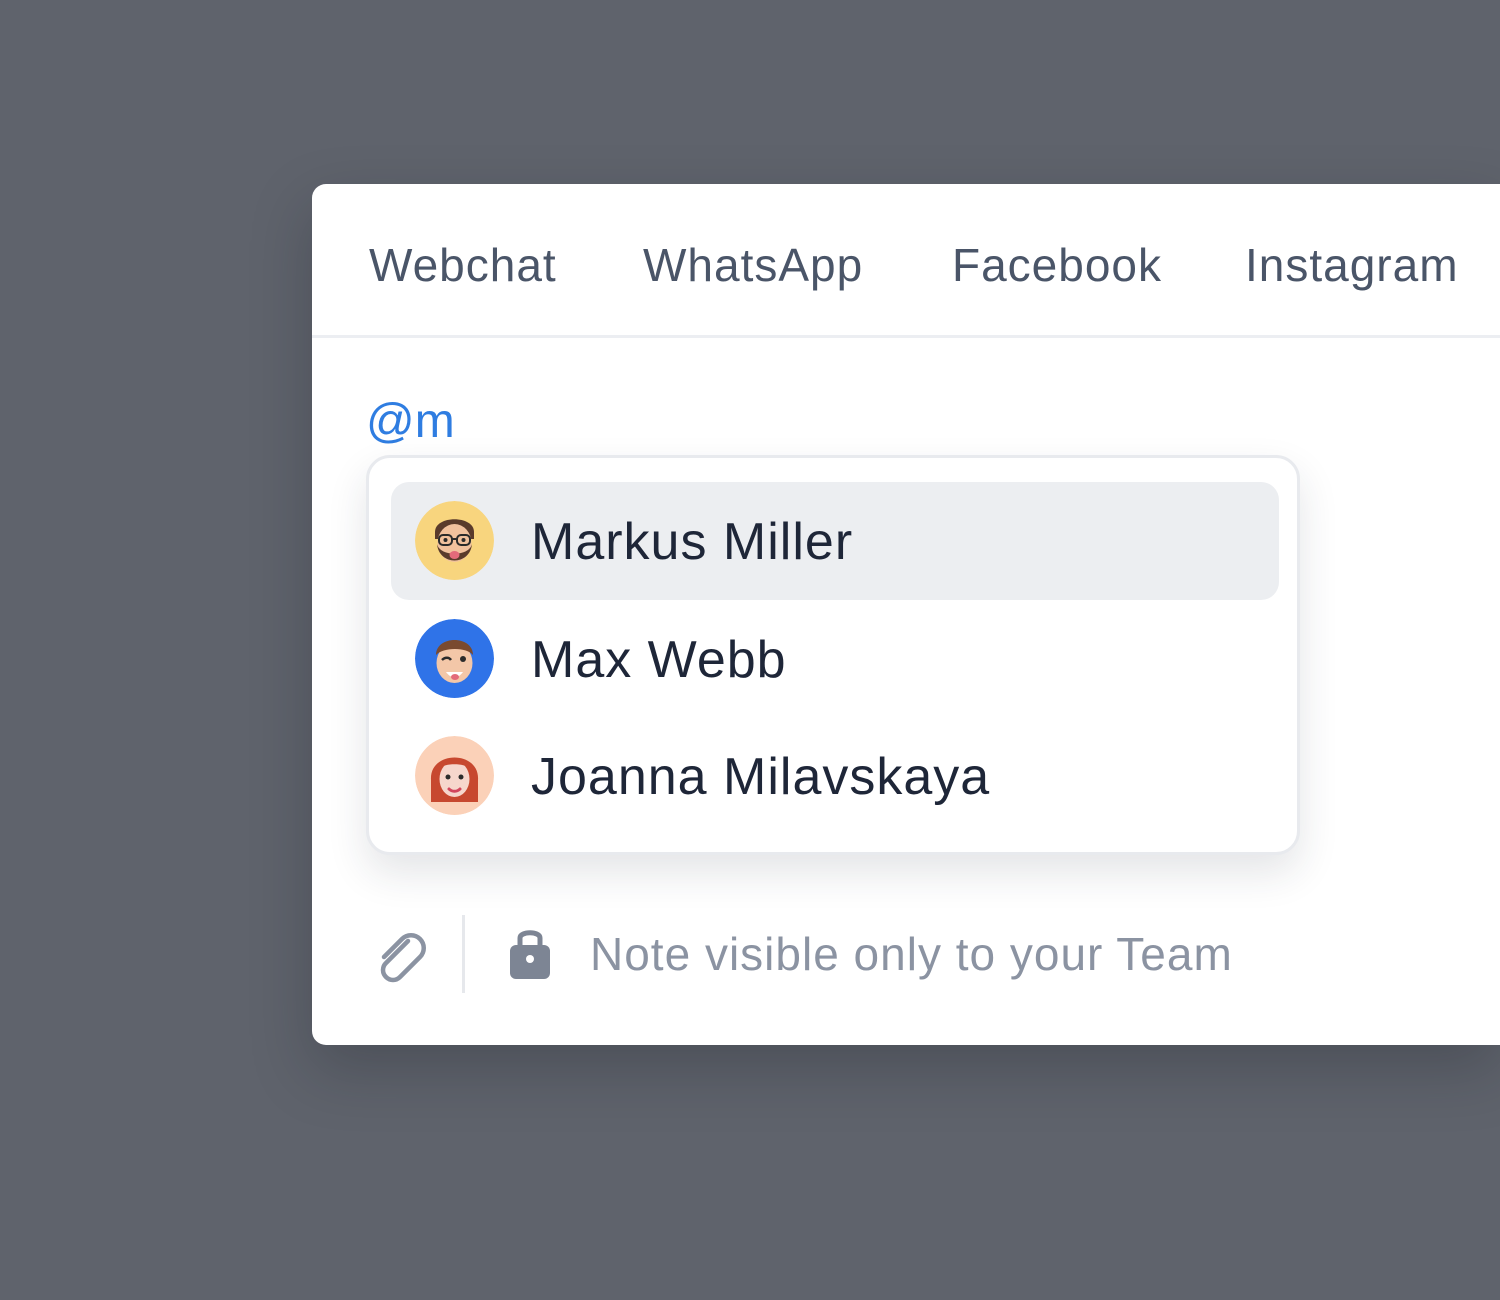 The image size is (1500, 1300). I want to click on mention-option-markus-miller: Markus Miller, so click(835, 541).